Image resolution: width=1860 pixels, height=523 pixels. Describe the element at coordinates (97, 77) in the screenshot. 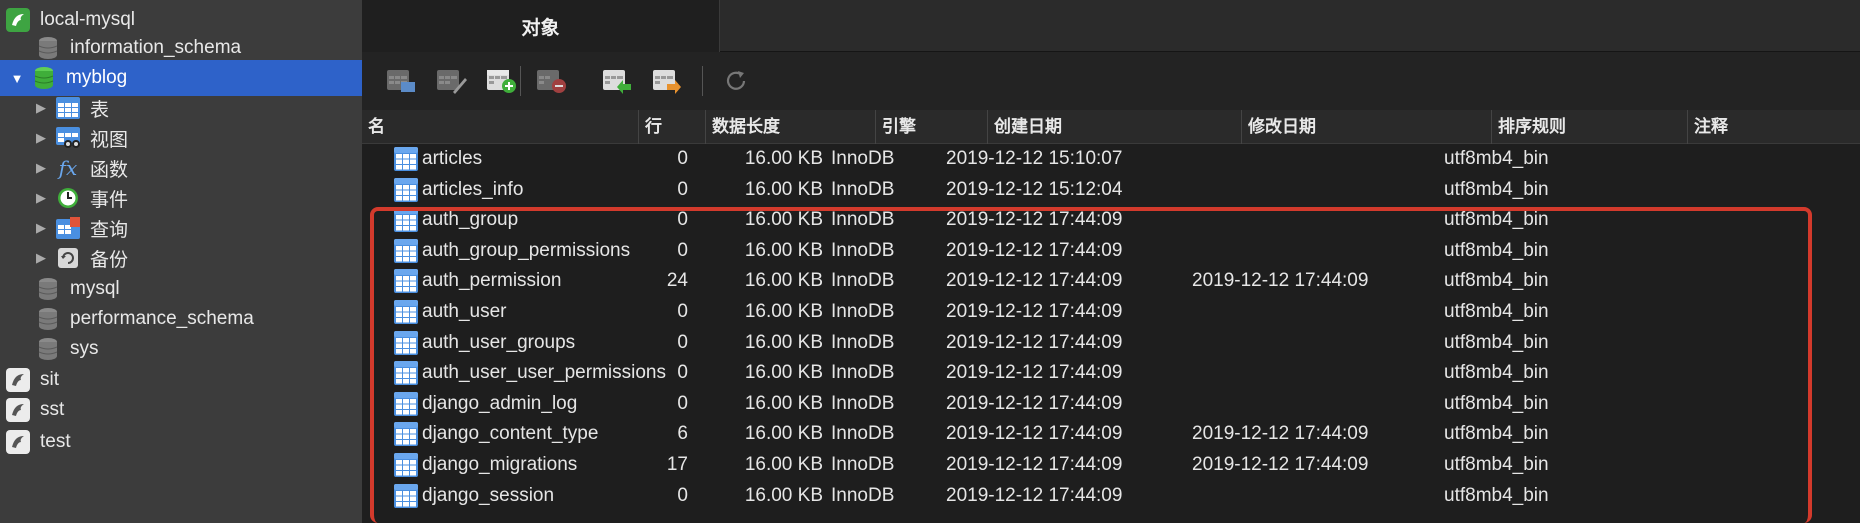

I see `sidebar-item-label: myblog` at that location.